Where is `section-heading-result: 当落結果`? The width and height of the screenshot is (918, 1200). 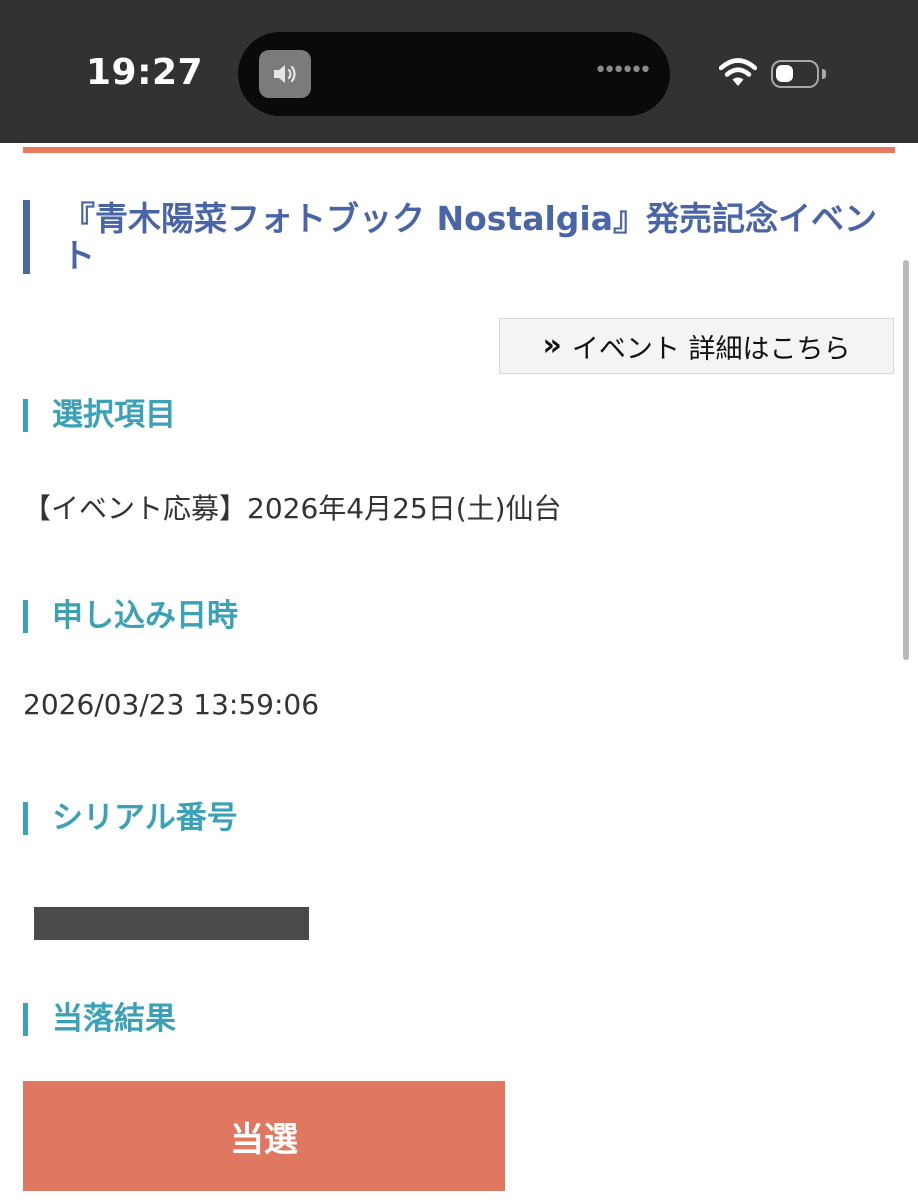 section-heading-result: 当落結果 is located at coordinates (99, 1019).